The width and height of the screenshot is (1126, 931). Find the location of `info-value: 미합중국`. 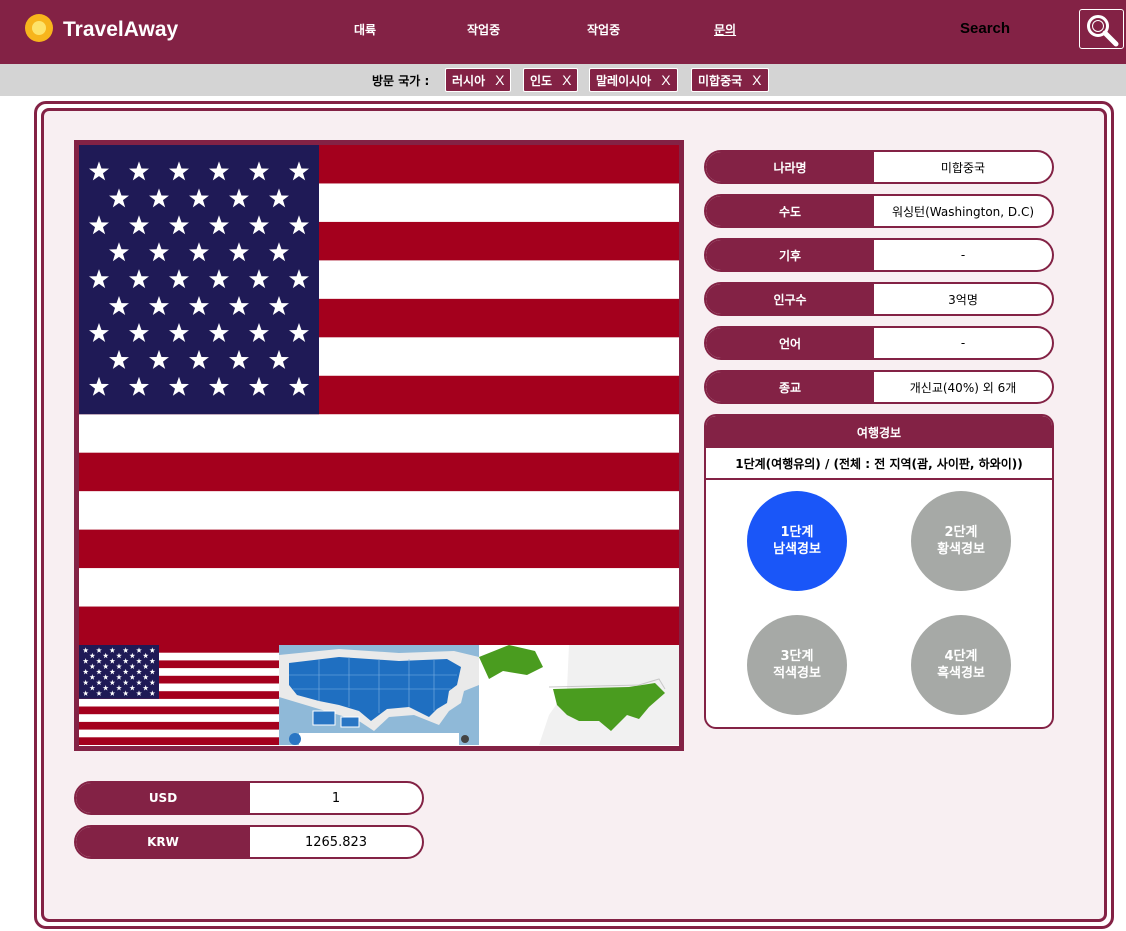

info-value: 미합중국 is located at coordinates (963, 167).